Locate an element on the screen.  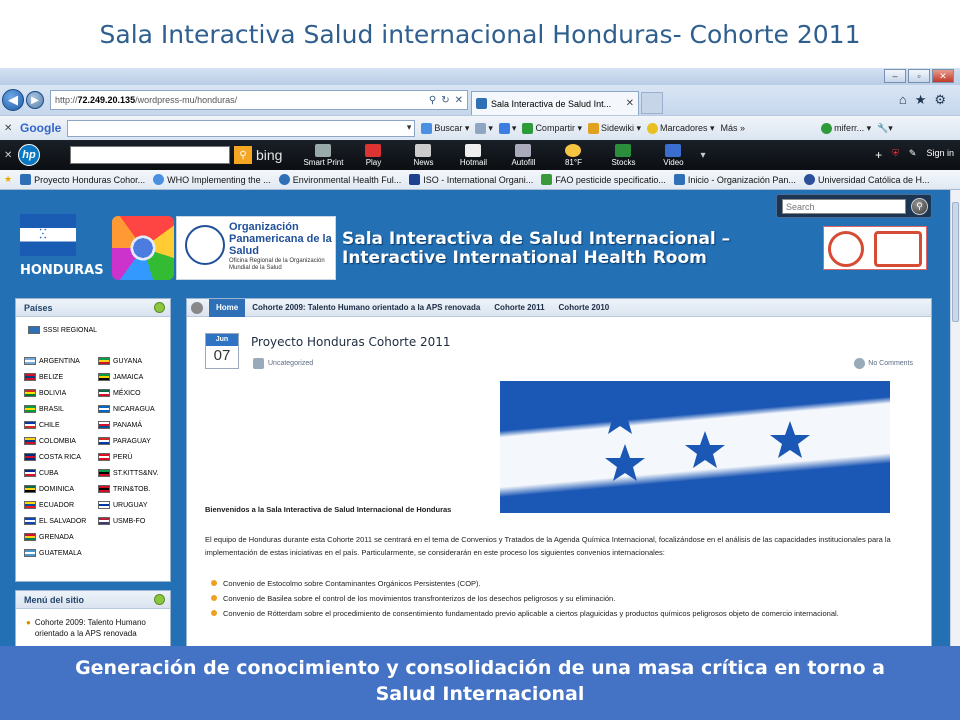
stop-icon: ✕ is located at coordinates (459, 100).